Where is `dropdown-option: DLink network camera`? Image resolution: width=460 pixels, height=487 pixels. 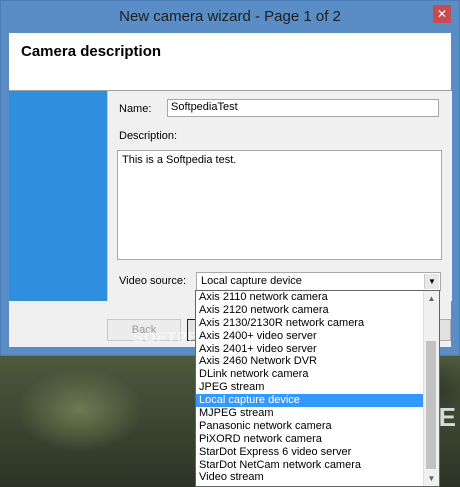 dropdown-option: DLink network camera is located at coordinates (310, 374).